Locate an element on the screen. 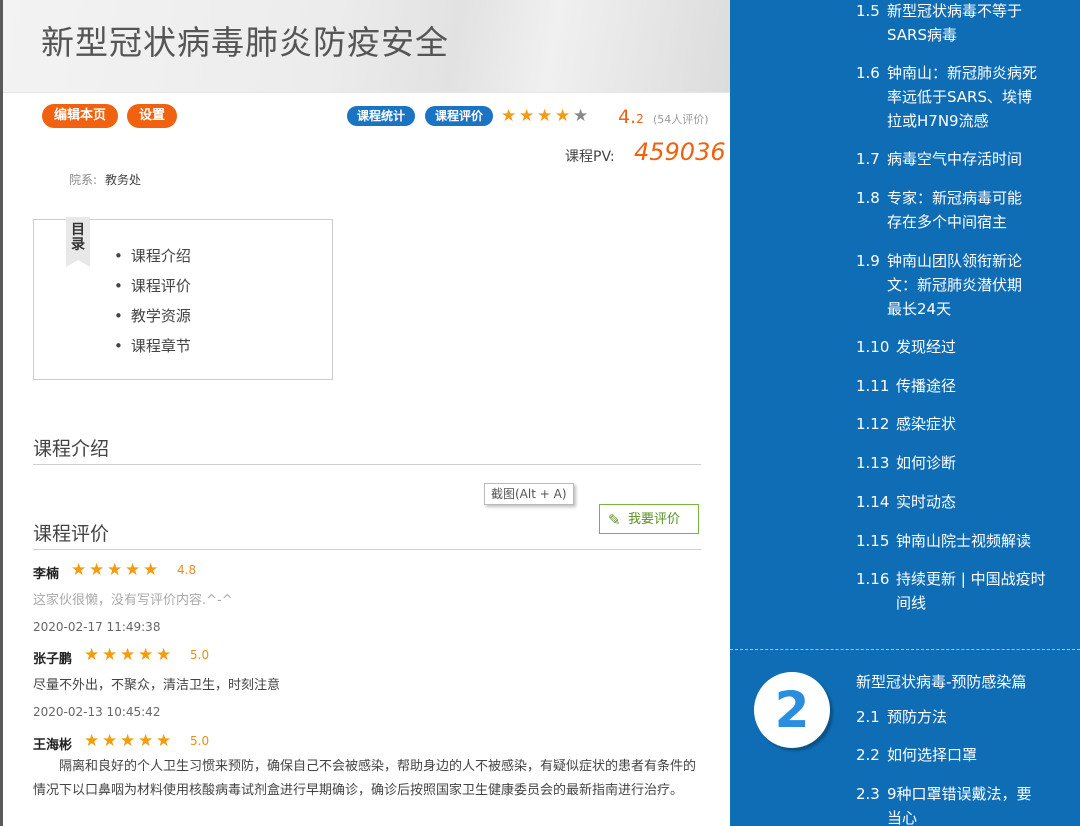  review-text: 这家伙很懒，没有写评价内容.^-^ is located at coordinates (133, 600).